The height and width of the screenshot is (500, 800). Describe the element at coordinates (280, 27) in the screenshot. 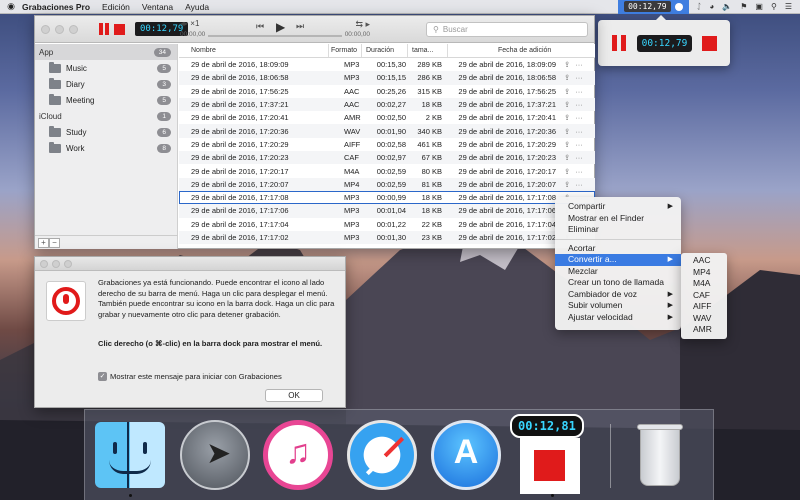

I see `play-icon: ▶` at that location.